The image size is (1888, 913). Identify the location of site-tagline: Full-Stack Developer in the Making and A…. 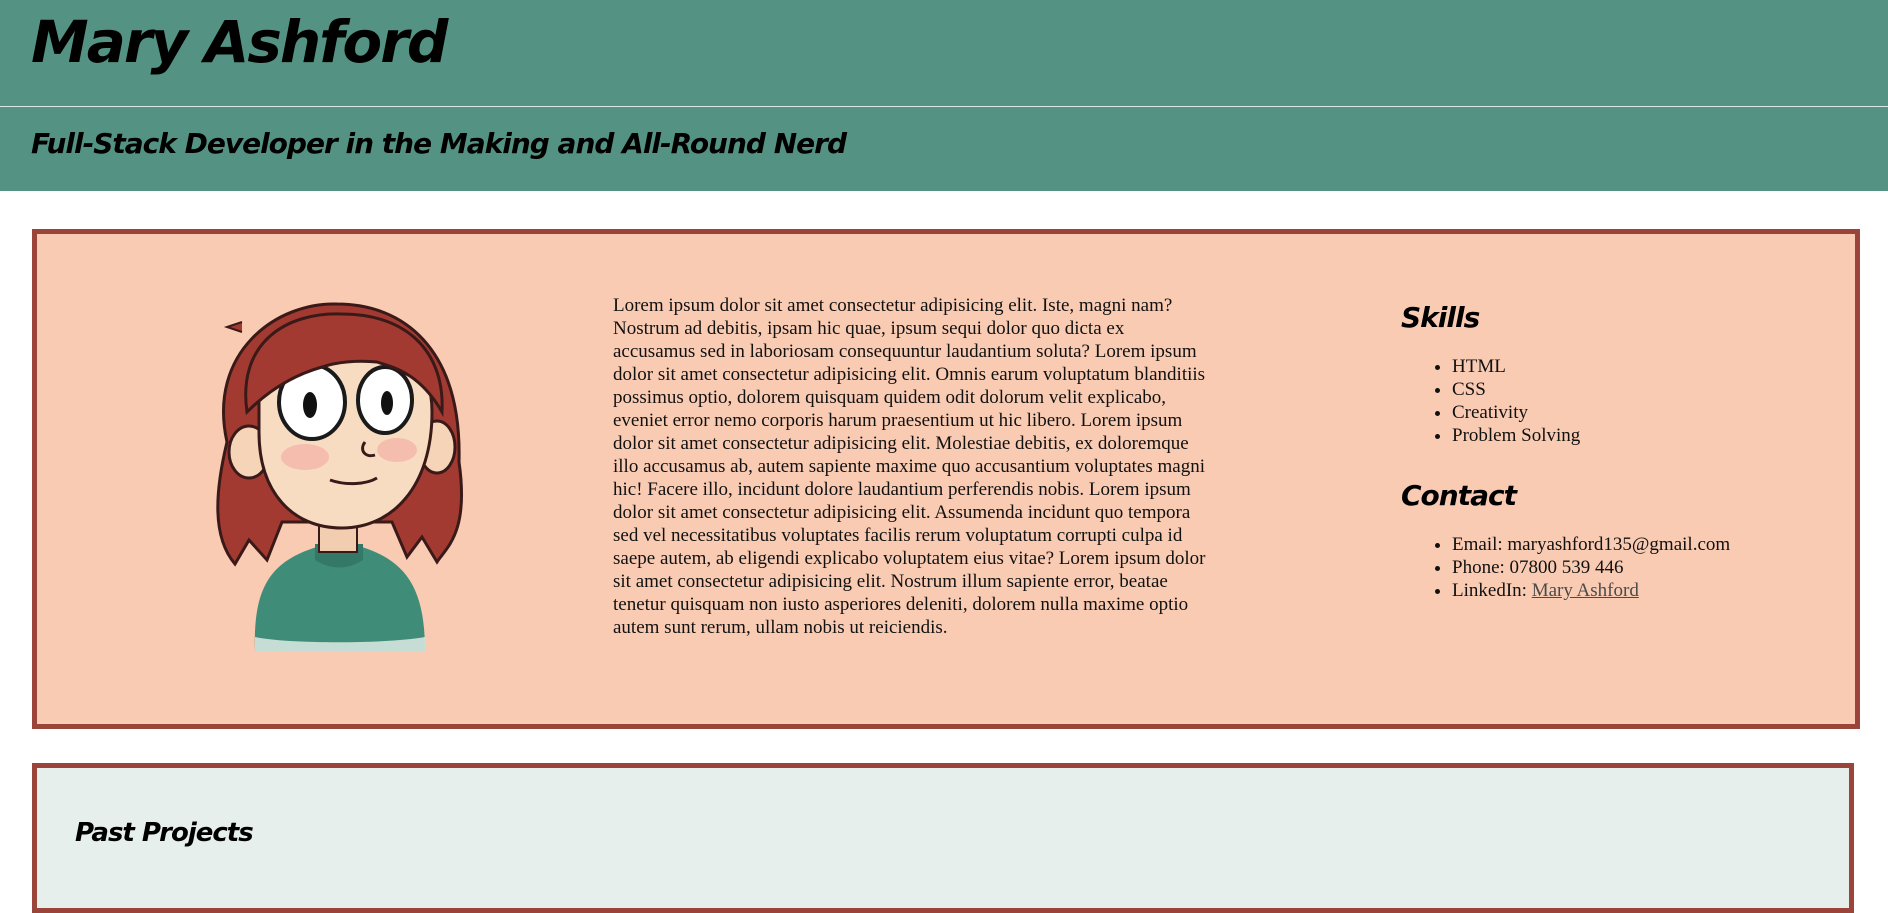
(439, 143).